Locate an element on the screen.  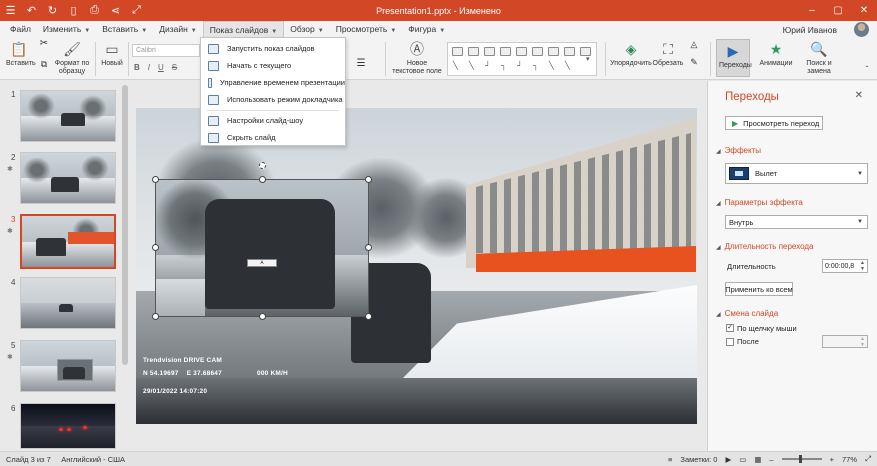
fill-color-button: ◬ is located at coordinates (694, 44).